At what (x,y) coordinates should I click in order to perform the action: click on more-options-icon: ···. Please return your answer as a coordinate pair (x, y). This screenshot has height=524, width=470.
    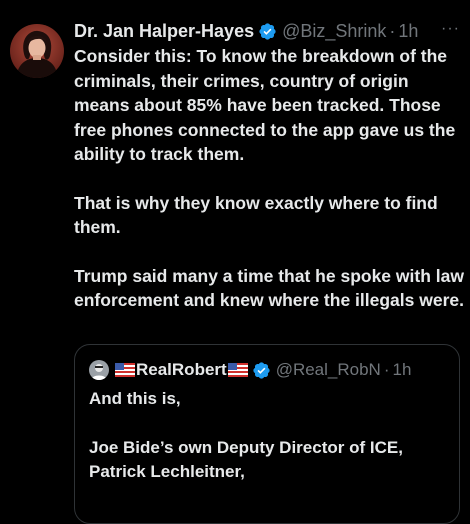
    Looking at the image, I should click on (450, 29).